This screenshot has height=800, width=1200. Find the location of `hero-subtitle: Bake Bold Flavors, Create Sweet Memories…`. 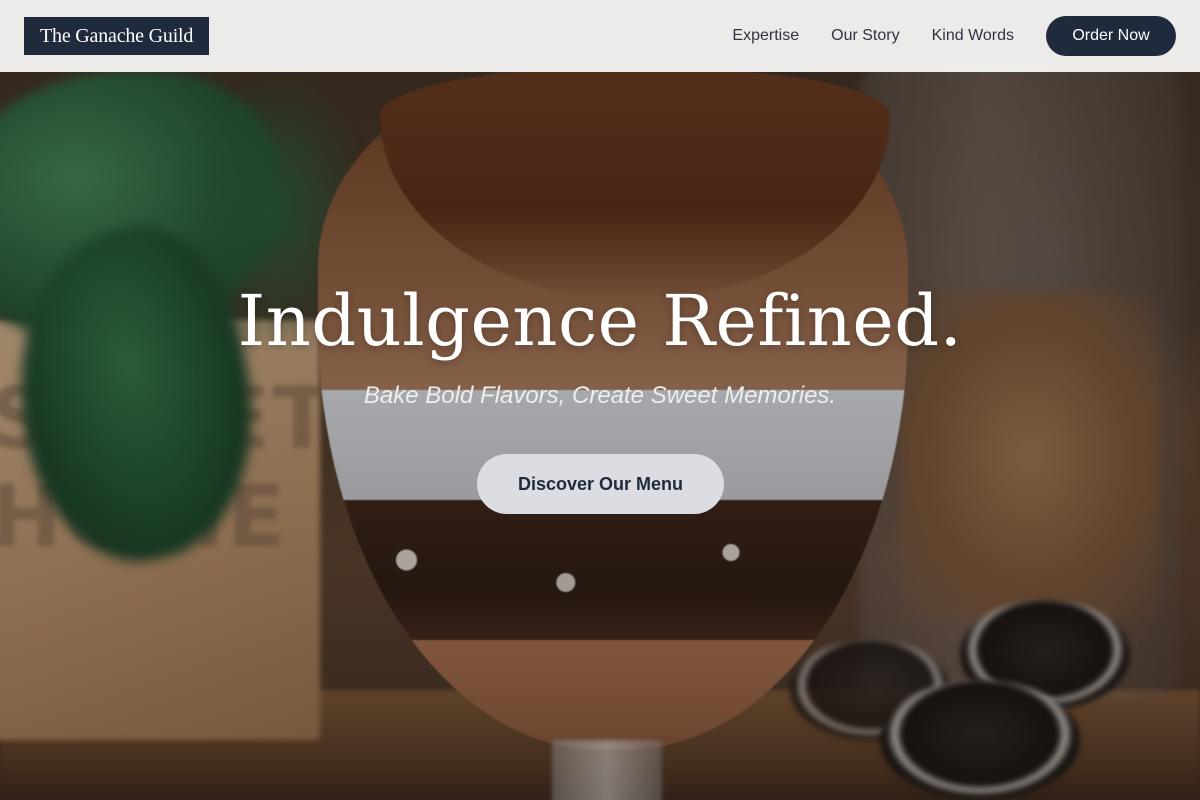

hero-subtitle: Bake Bold Flavors, Create Sweet Memories… is located at coordinates (600, 395).